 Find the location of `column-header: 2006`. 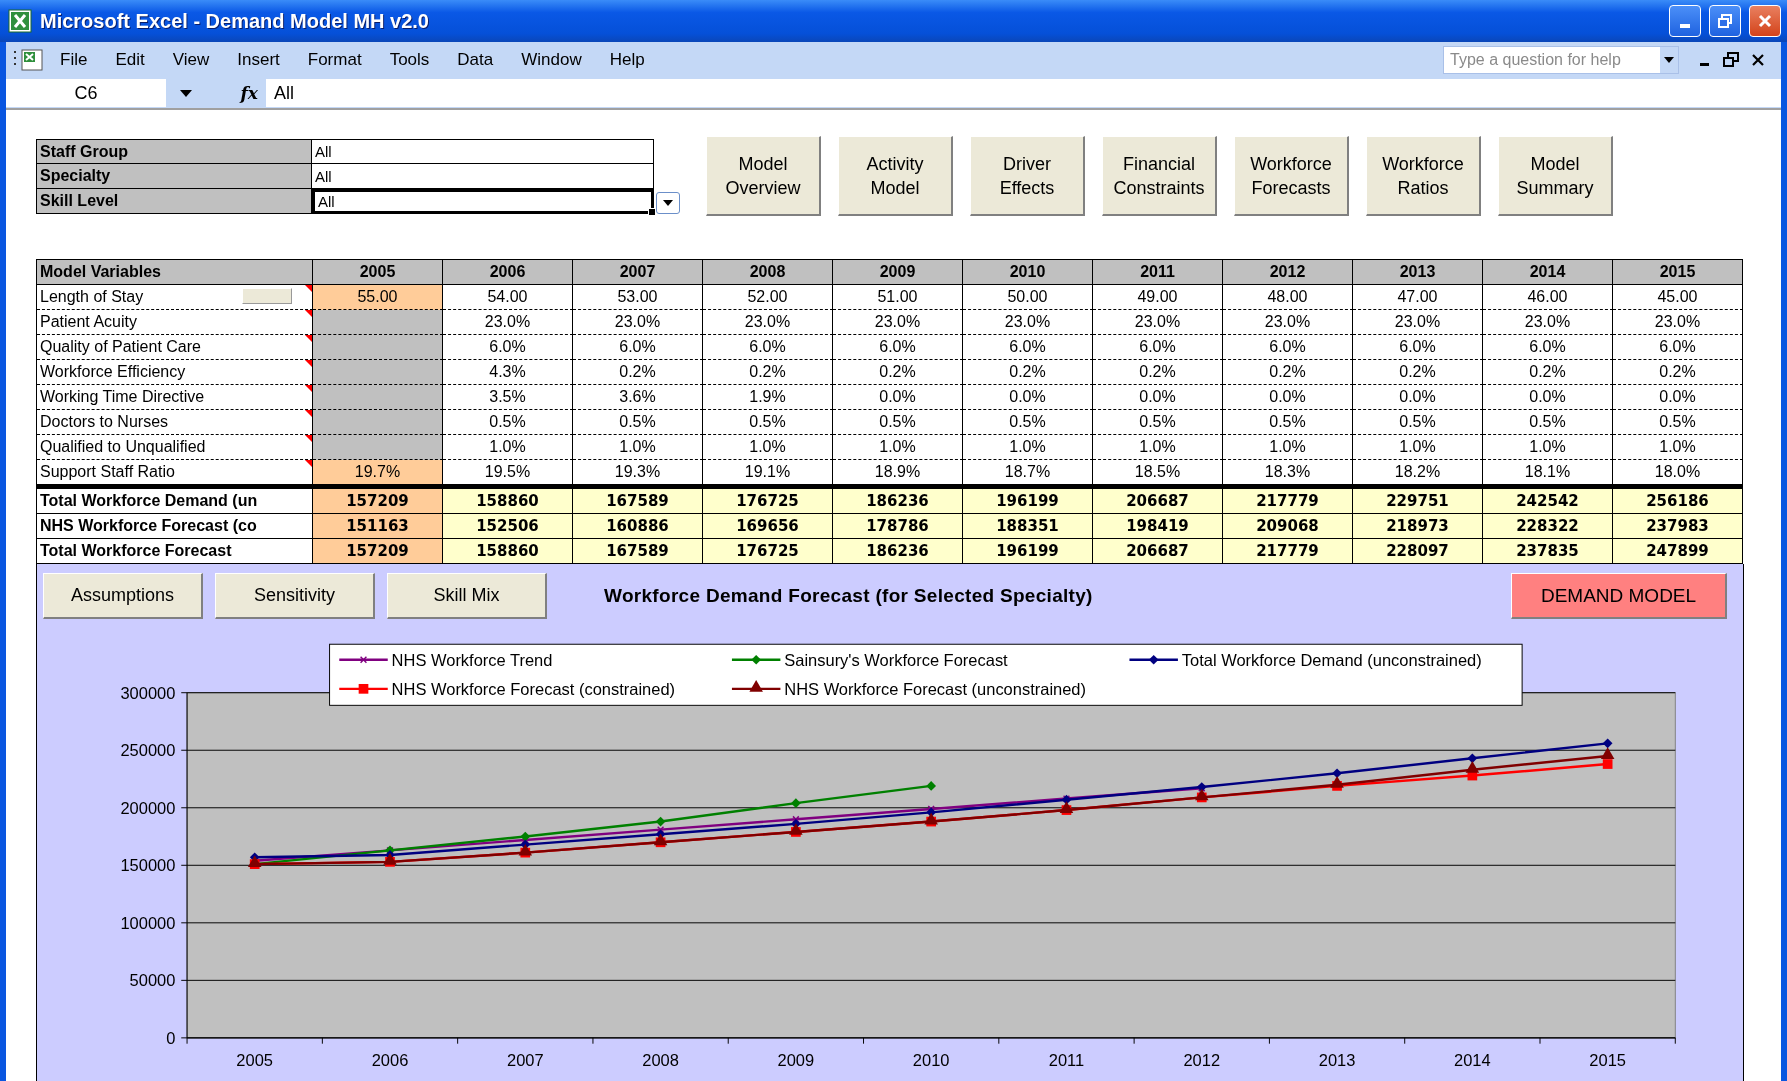

column-header: 2006 is located at coordinates (508, 272).